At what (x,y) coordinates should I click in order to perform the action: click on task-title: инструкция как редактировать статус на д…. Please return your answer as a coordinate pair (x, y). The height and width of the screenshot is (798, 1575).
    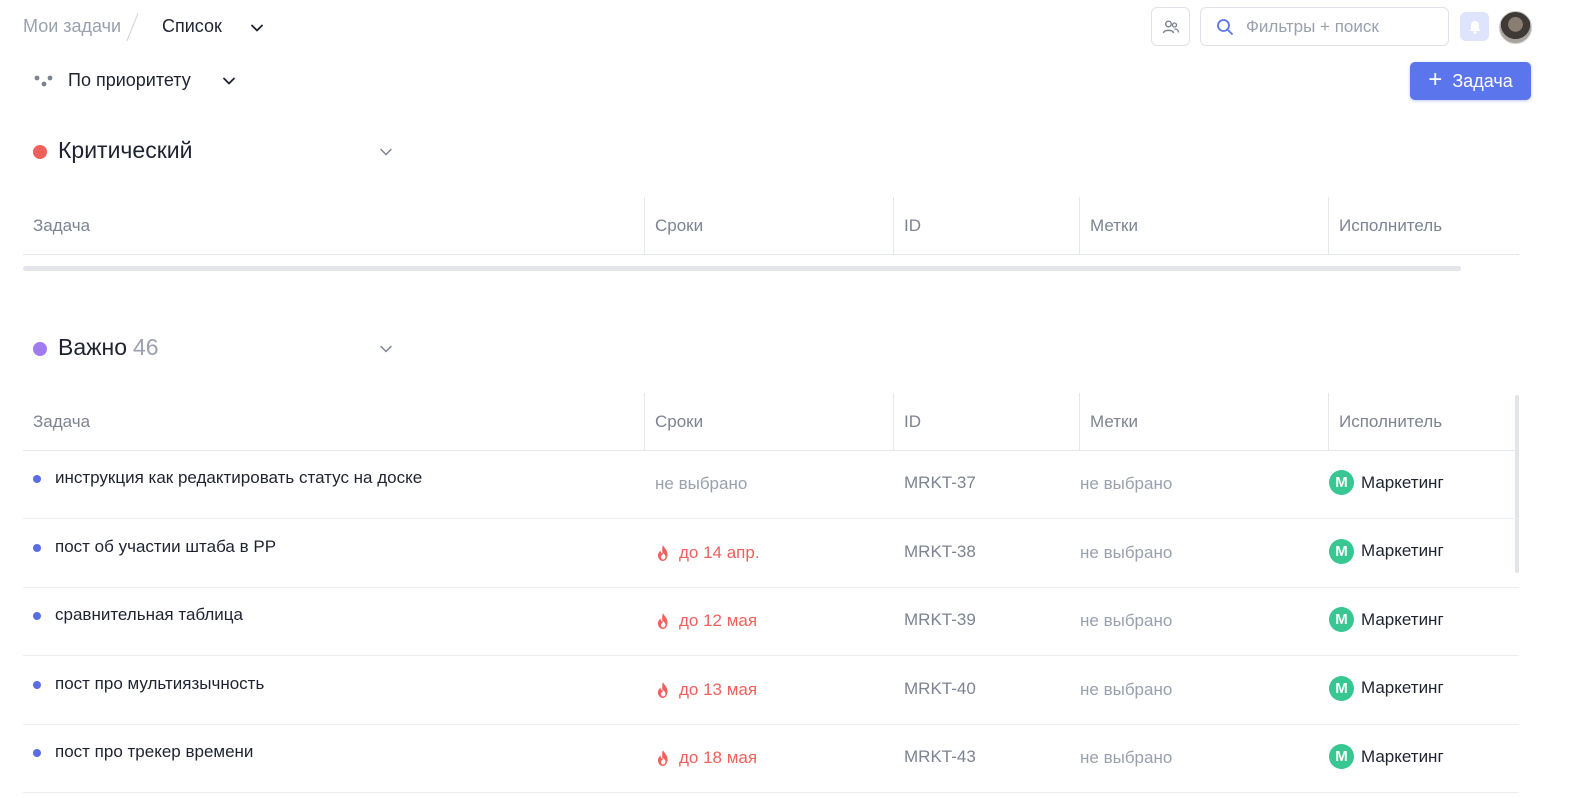
    Looking at the image, I should click on (238, 478).